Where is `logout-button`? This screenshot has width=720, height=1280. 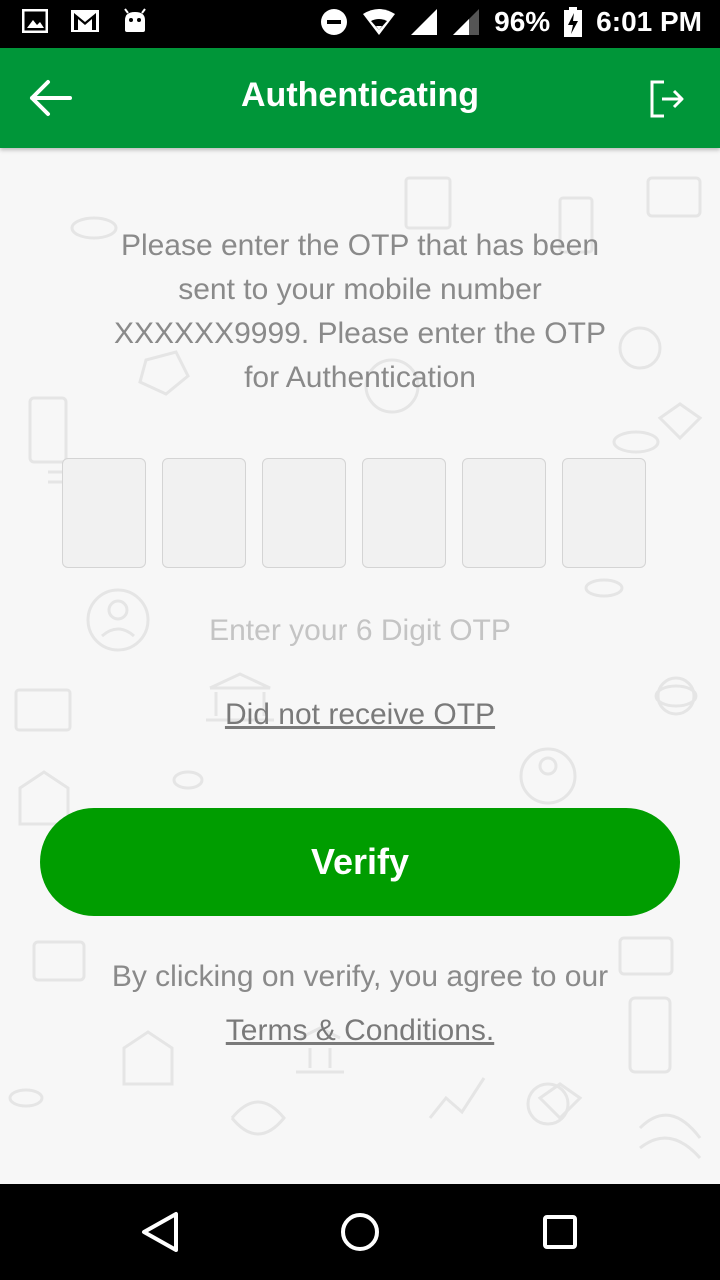 logout-button is located at coordinates (667, 99).